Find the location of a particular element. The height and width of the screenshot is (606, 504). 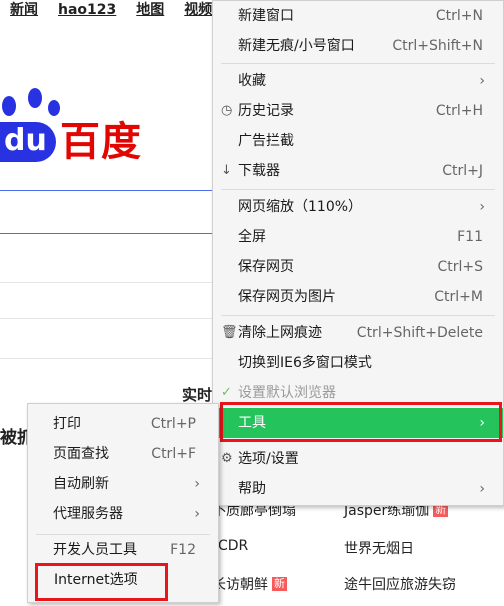

nav-link-hao123: hao123 is located at coordinates (87, 10).